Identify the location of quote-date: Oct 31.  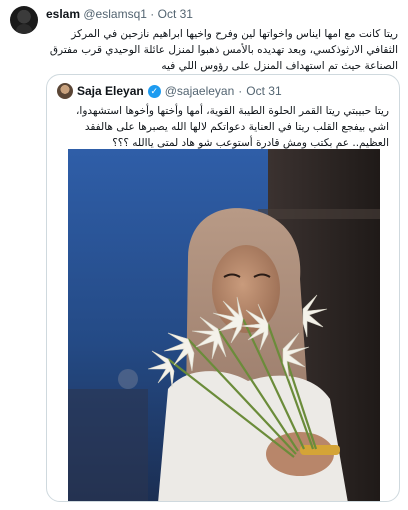
(263, 91).